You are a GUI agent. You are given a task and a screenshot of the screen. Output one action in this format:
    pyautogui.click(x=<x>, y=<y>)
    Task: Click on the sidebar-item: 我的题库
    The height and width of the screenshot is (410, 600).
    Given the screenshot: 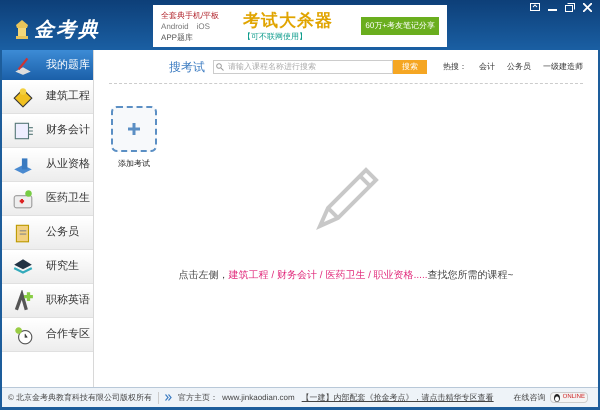 What is the action you would take?
    pyautogui.click(x=47, y=65)
    